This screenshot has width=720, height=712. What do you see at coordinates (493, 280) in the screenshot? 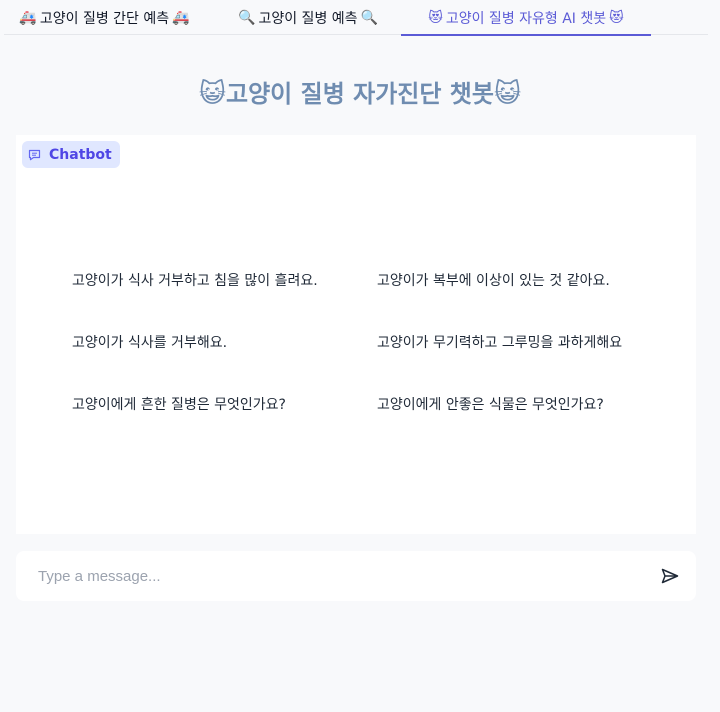
I see `example-prompt: 고양이가 복부에 이상이 있는 것 같아요.` at bounding box center [493, 280].